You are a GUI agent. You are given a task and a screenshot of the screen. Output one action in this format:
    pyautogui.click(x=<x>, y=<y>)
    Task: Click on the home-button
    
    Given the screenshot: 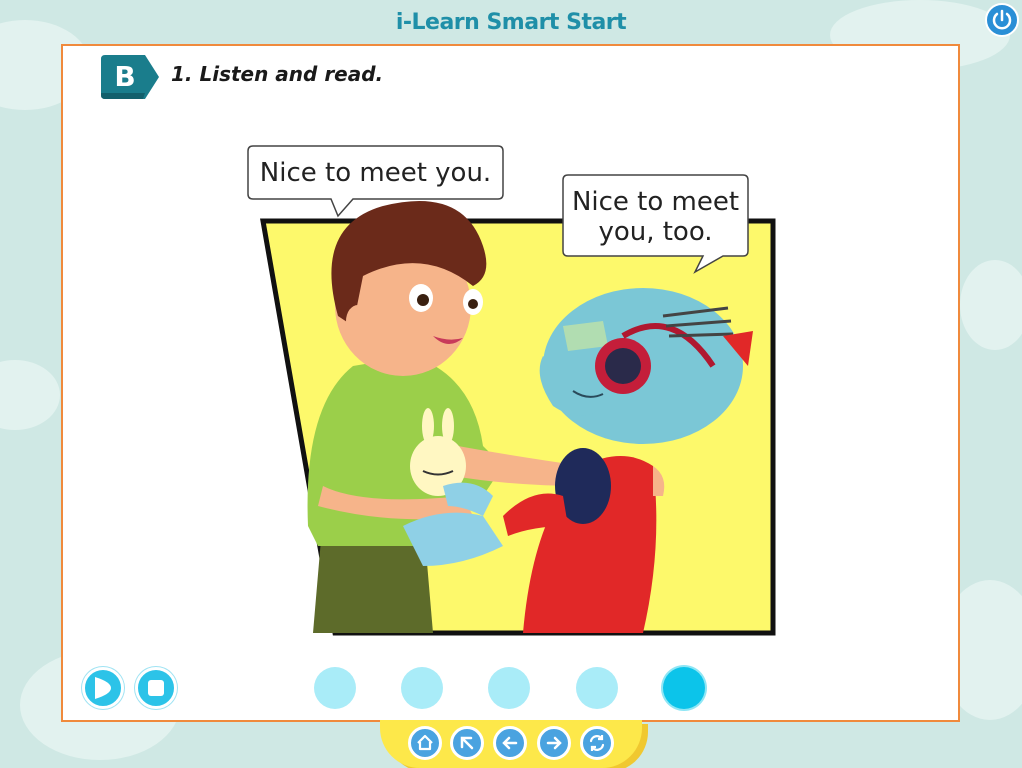 What is the action you would take?
    pyautogui.click(x=425, y=743)
    